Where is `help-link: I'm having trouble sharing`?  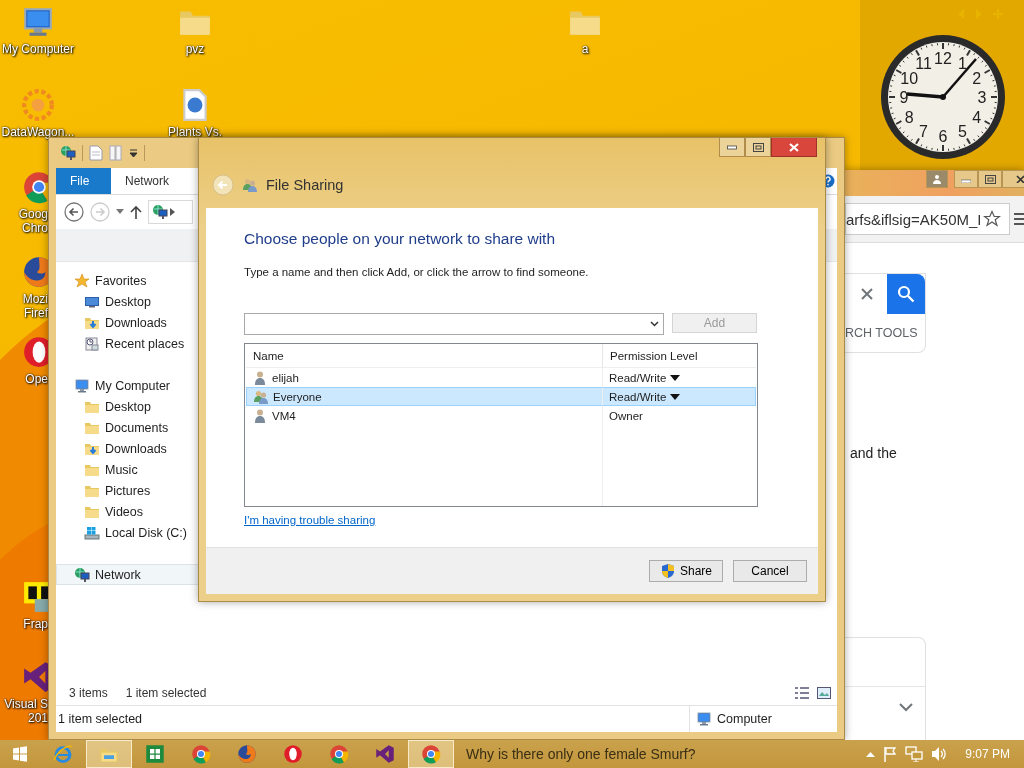 help-link: I'm having trouble sharing is located at coordinates (310, 520).